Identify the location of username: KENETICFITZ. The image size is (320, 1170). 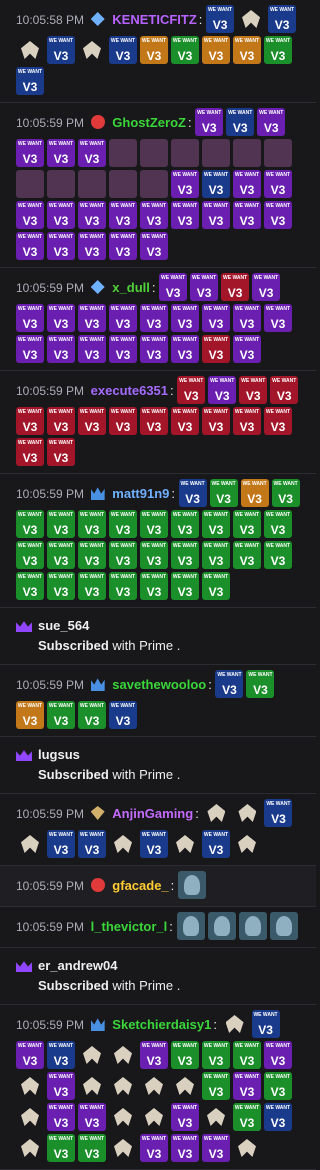
(154, 19).